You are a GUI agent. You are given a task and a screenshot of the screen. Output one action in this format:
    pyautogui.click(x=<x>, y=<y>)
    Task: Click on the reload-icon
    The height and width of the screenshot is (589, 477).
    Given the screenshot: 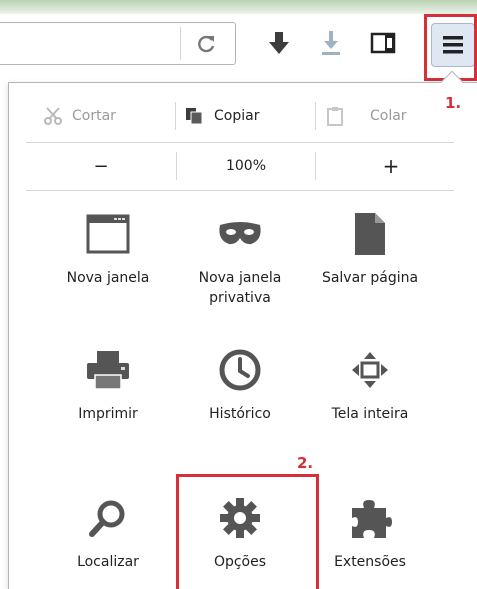 What is the action you would take?
    pyautogui.click(x=206, y=44)
    